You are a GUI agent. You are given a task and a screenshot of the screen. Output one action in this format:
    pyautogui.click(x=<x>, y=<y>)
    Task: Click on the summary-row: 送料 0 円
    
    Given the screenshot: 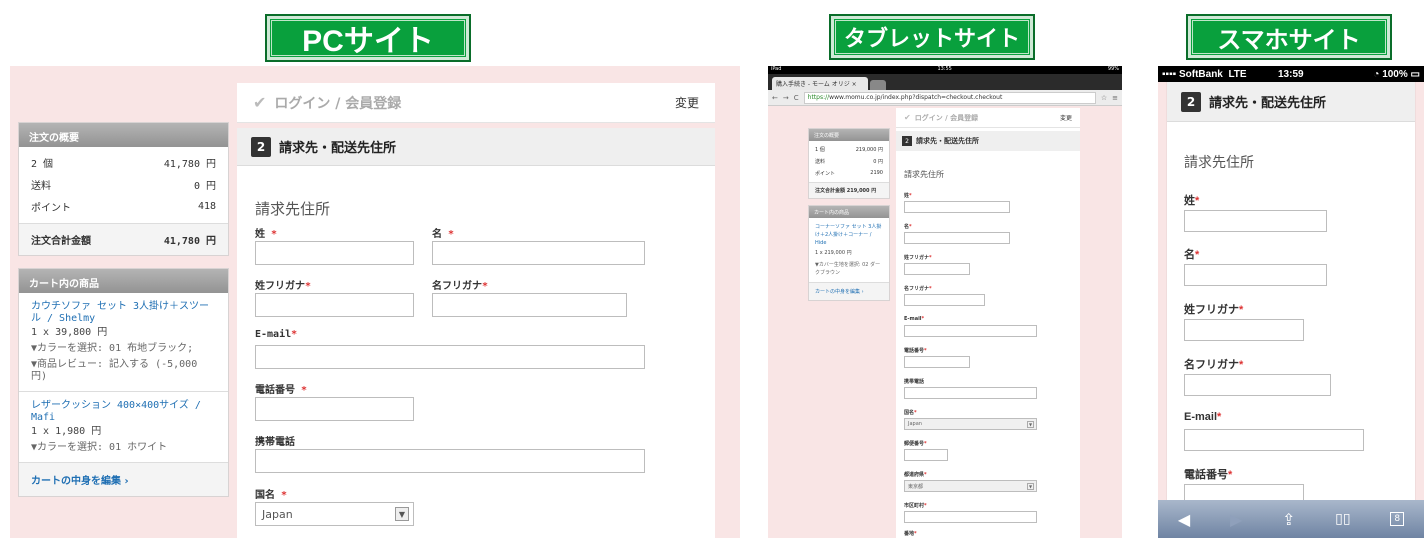 What is the action you would take?
    pyautogui.click(x=849, y=161)
    